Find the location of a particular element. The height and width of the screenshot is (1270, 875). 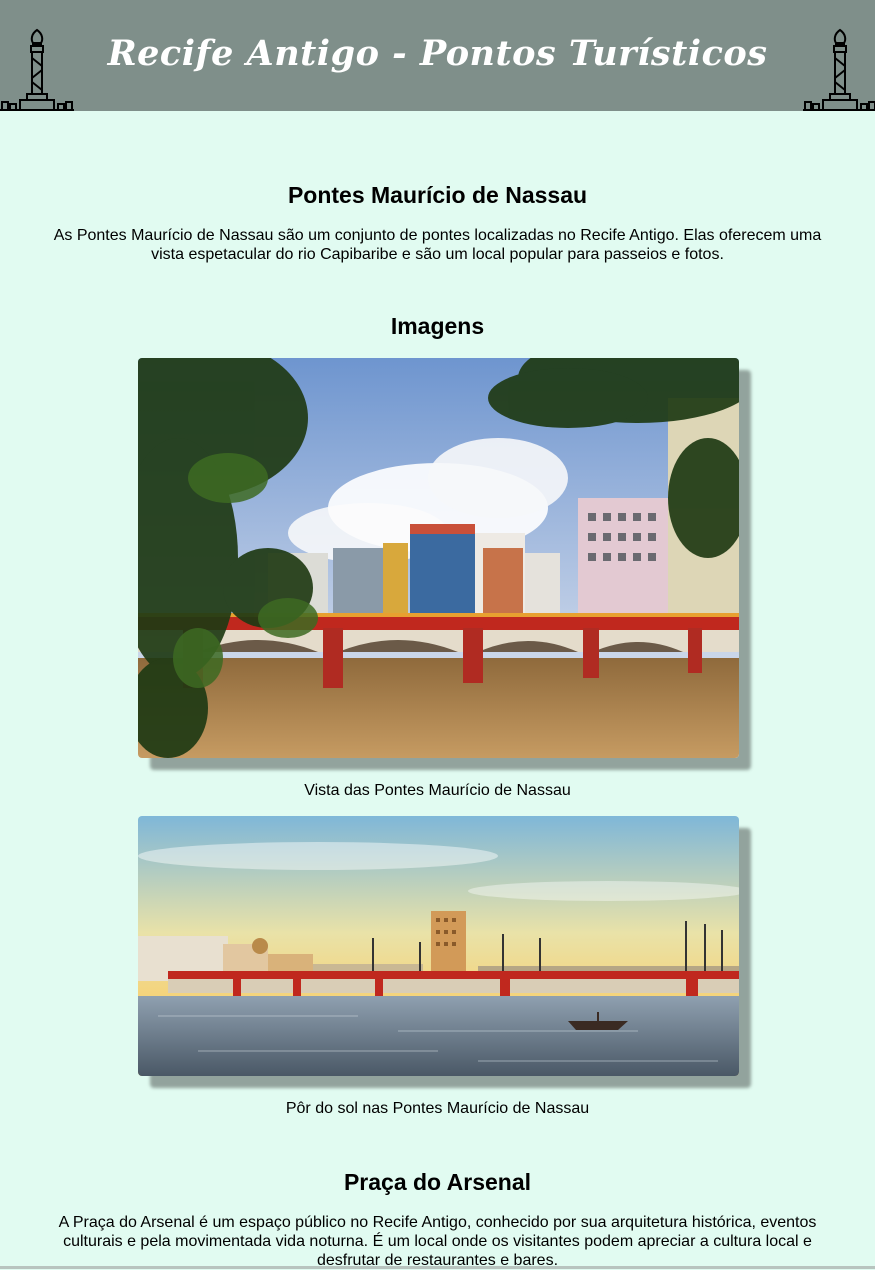

bridge-photo-sunset is located at coordinates (438, 946).